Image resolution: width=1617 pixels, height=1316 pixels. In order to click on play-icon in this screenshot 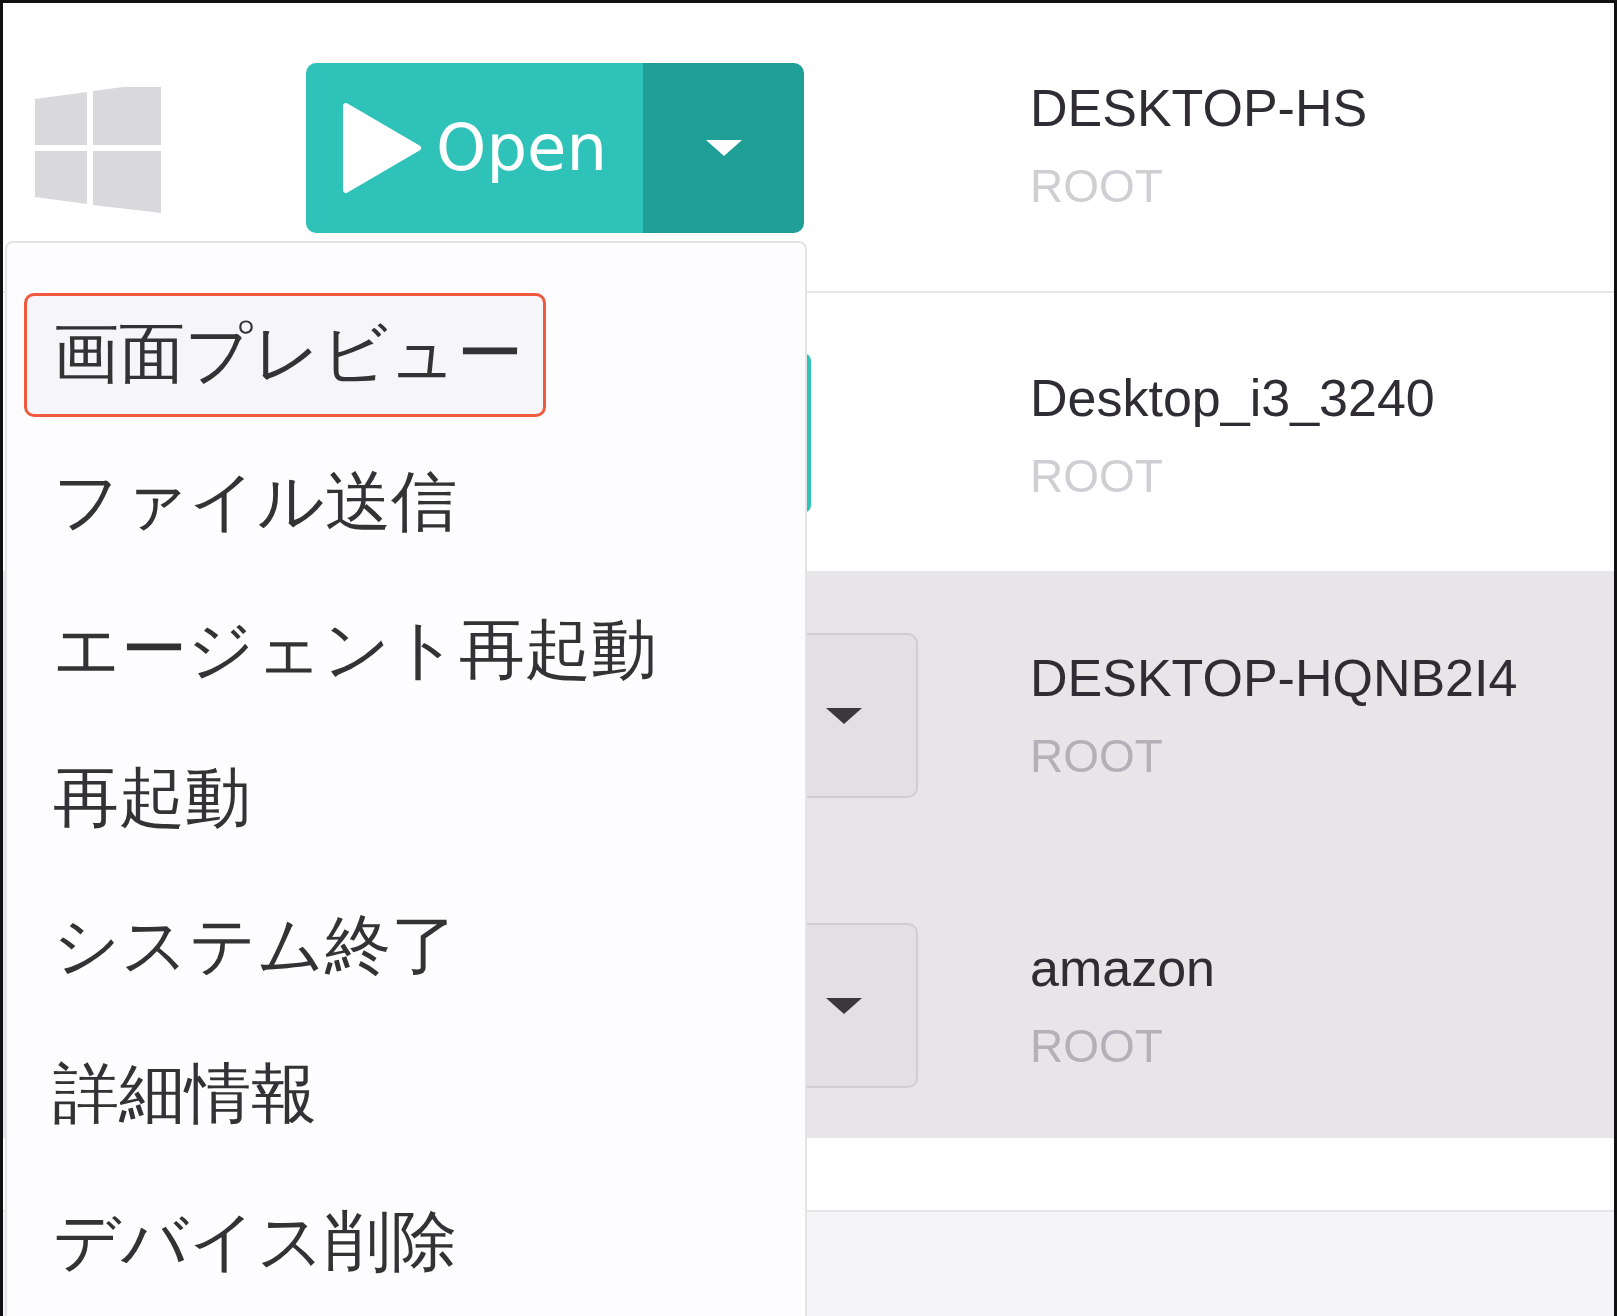, I will do `click(382, 148)`.